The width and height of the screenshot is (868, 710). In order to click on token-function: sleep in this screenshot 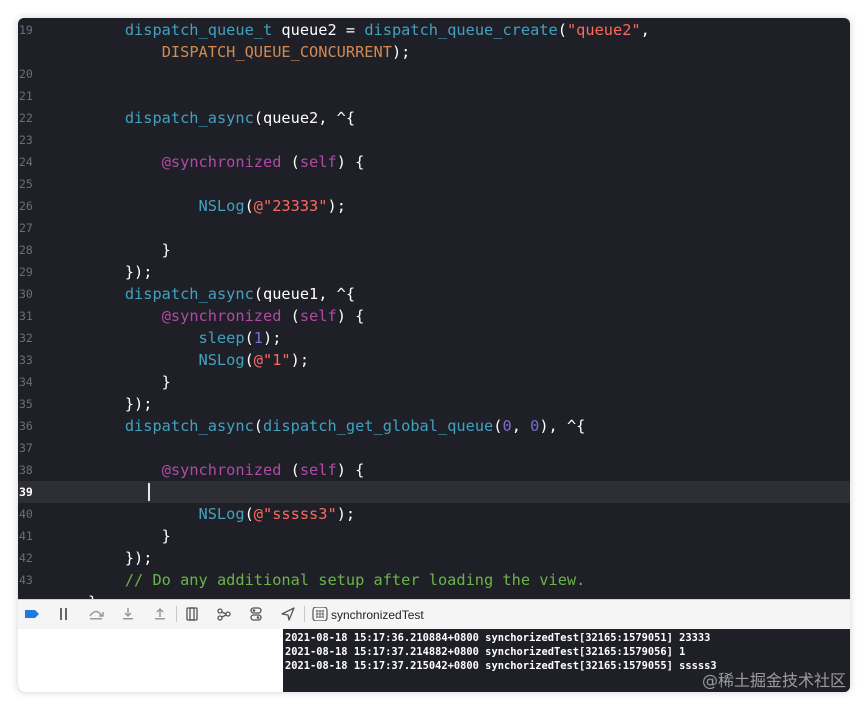, I will do `click(221, 338)`.